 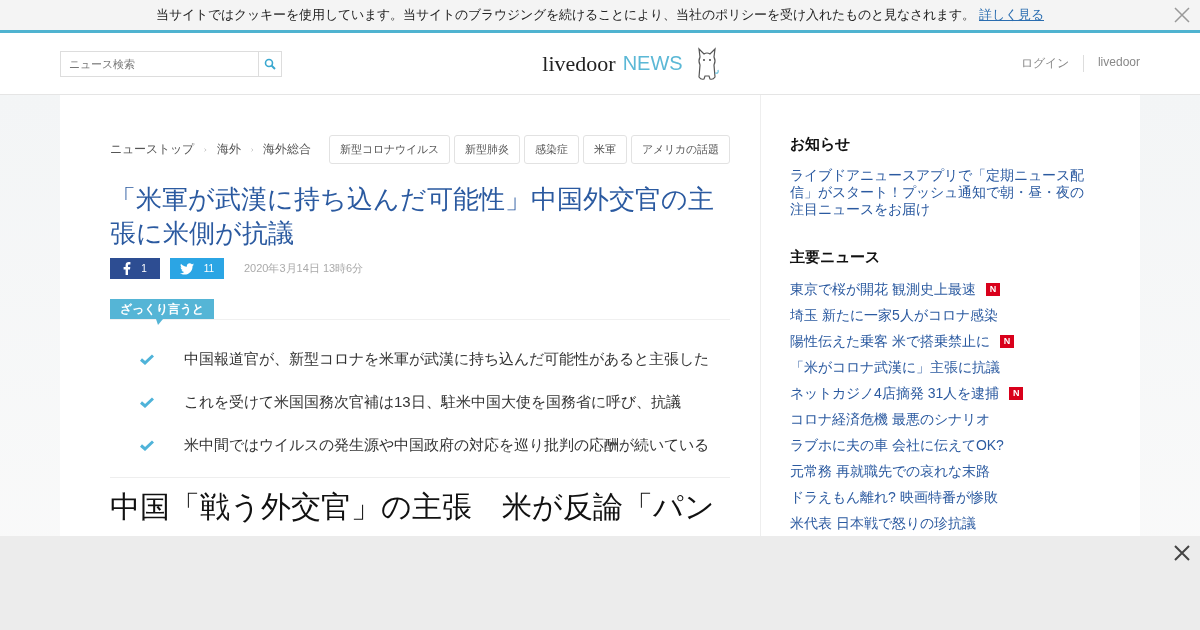 I want to click on news-link: 東京で桜が開花 観測史上最速, so click(x=883, y=289).